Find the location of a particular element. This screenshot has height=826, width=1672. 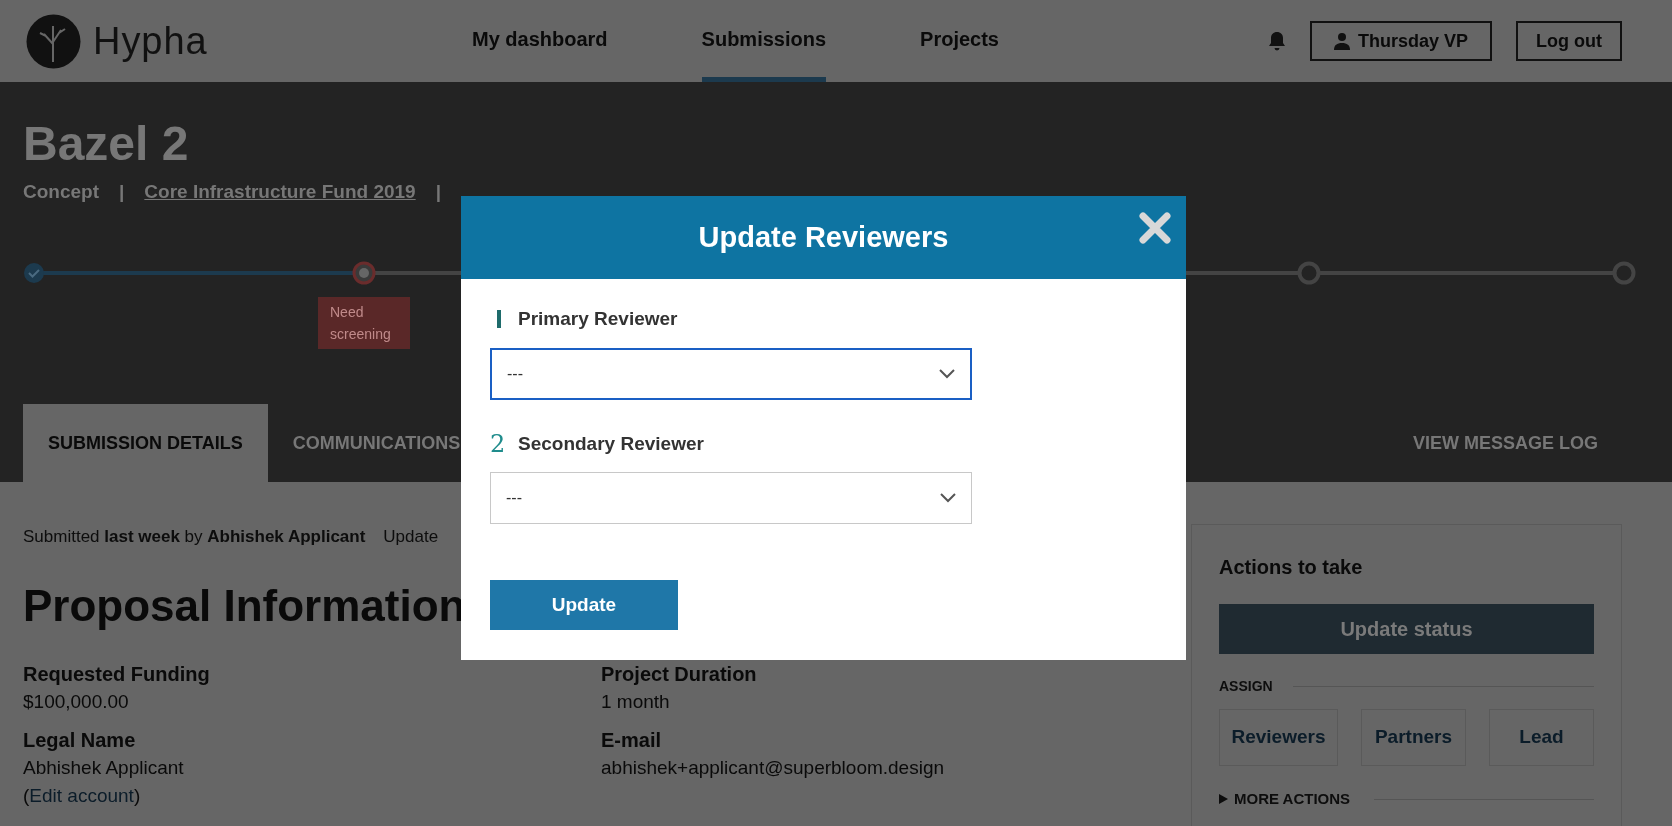

update-button: Update is located at coordinates (584, 605).